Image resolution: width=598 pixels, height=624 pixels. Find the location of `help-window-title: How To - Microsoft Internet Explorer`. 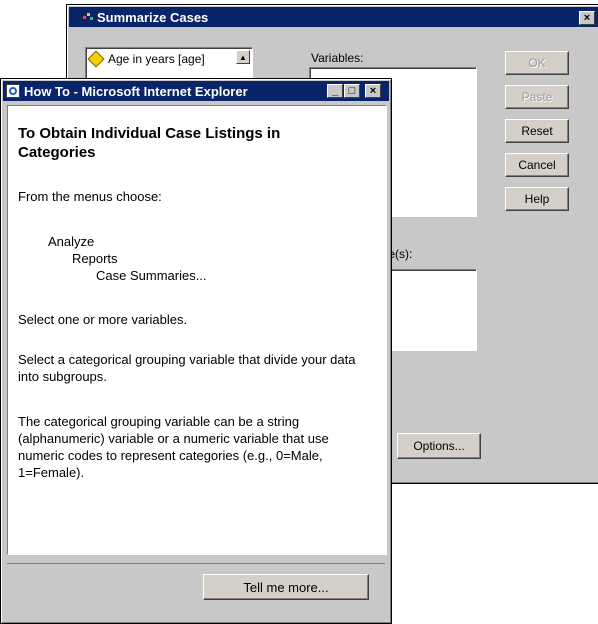

help-window-title: How To - Microsoft Internet Explorer is located at coordinates (136, 91).